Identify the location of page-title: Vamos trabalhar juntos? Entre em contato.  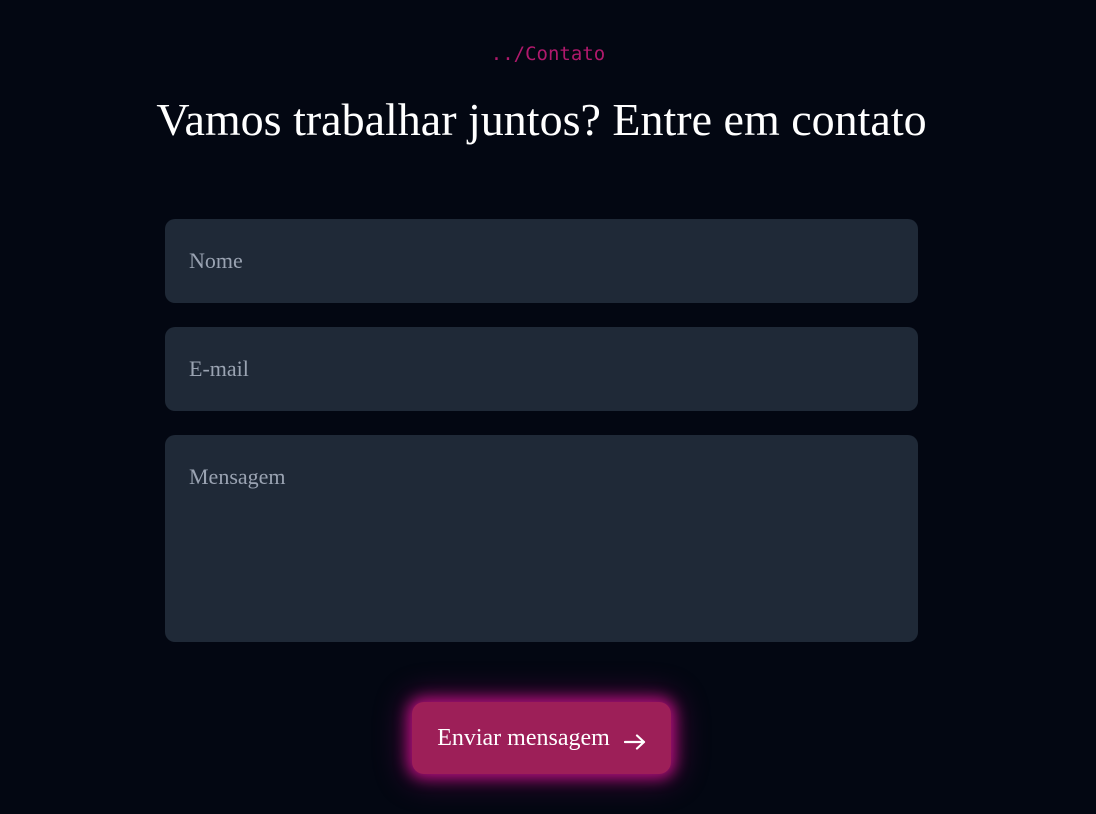
(541, 119).